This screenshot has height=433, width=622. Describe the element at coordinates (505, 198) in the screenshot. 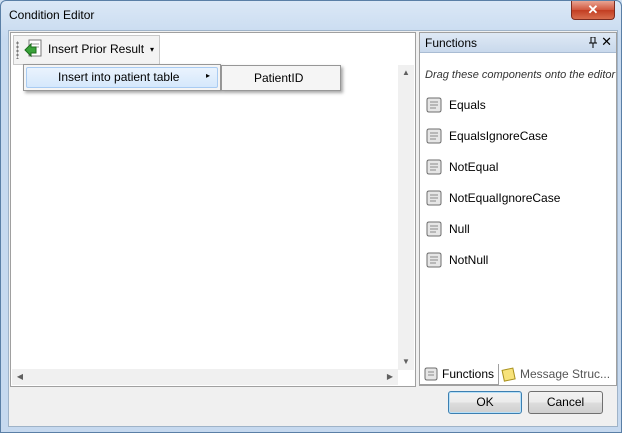

I see `function-label: NotEqualIgnoreCase` at that location.